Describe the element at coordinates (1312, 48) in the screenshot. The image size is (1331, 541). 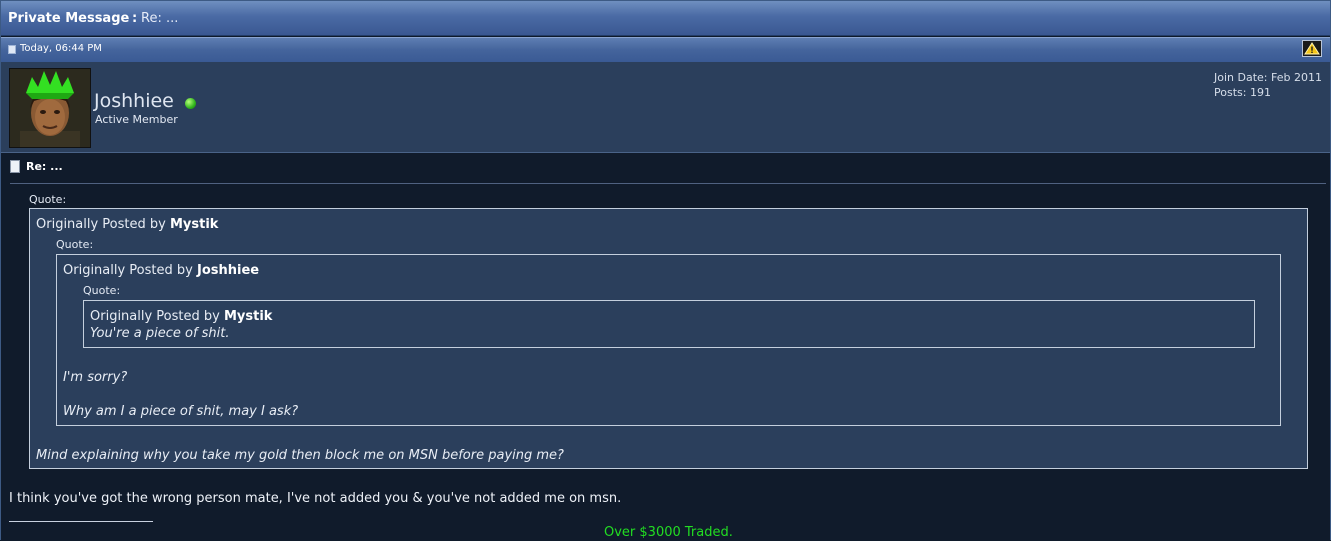
I see `report-warning-icon` at that location.